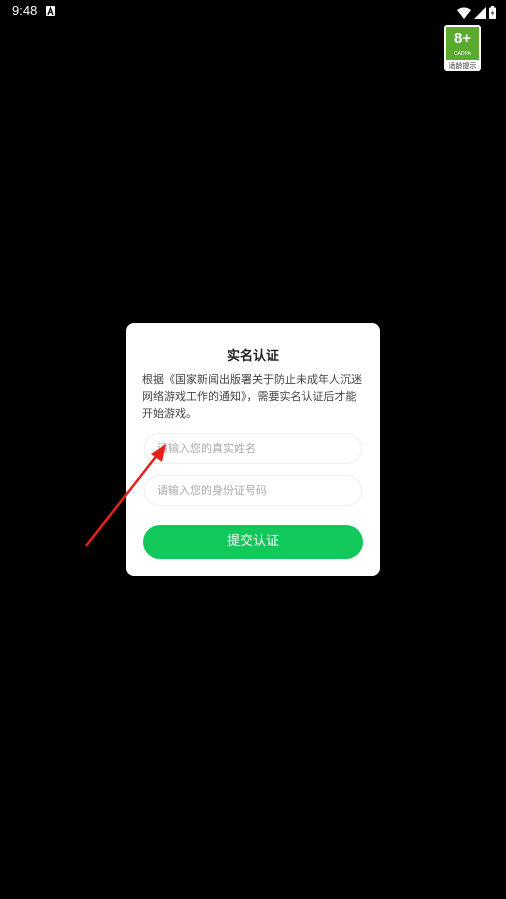  Describe the element at coordinates (125, 495) in the screenshot. I see `annotation-arrow-icon` at that location.